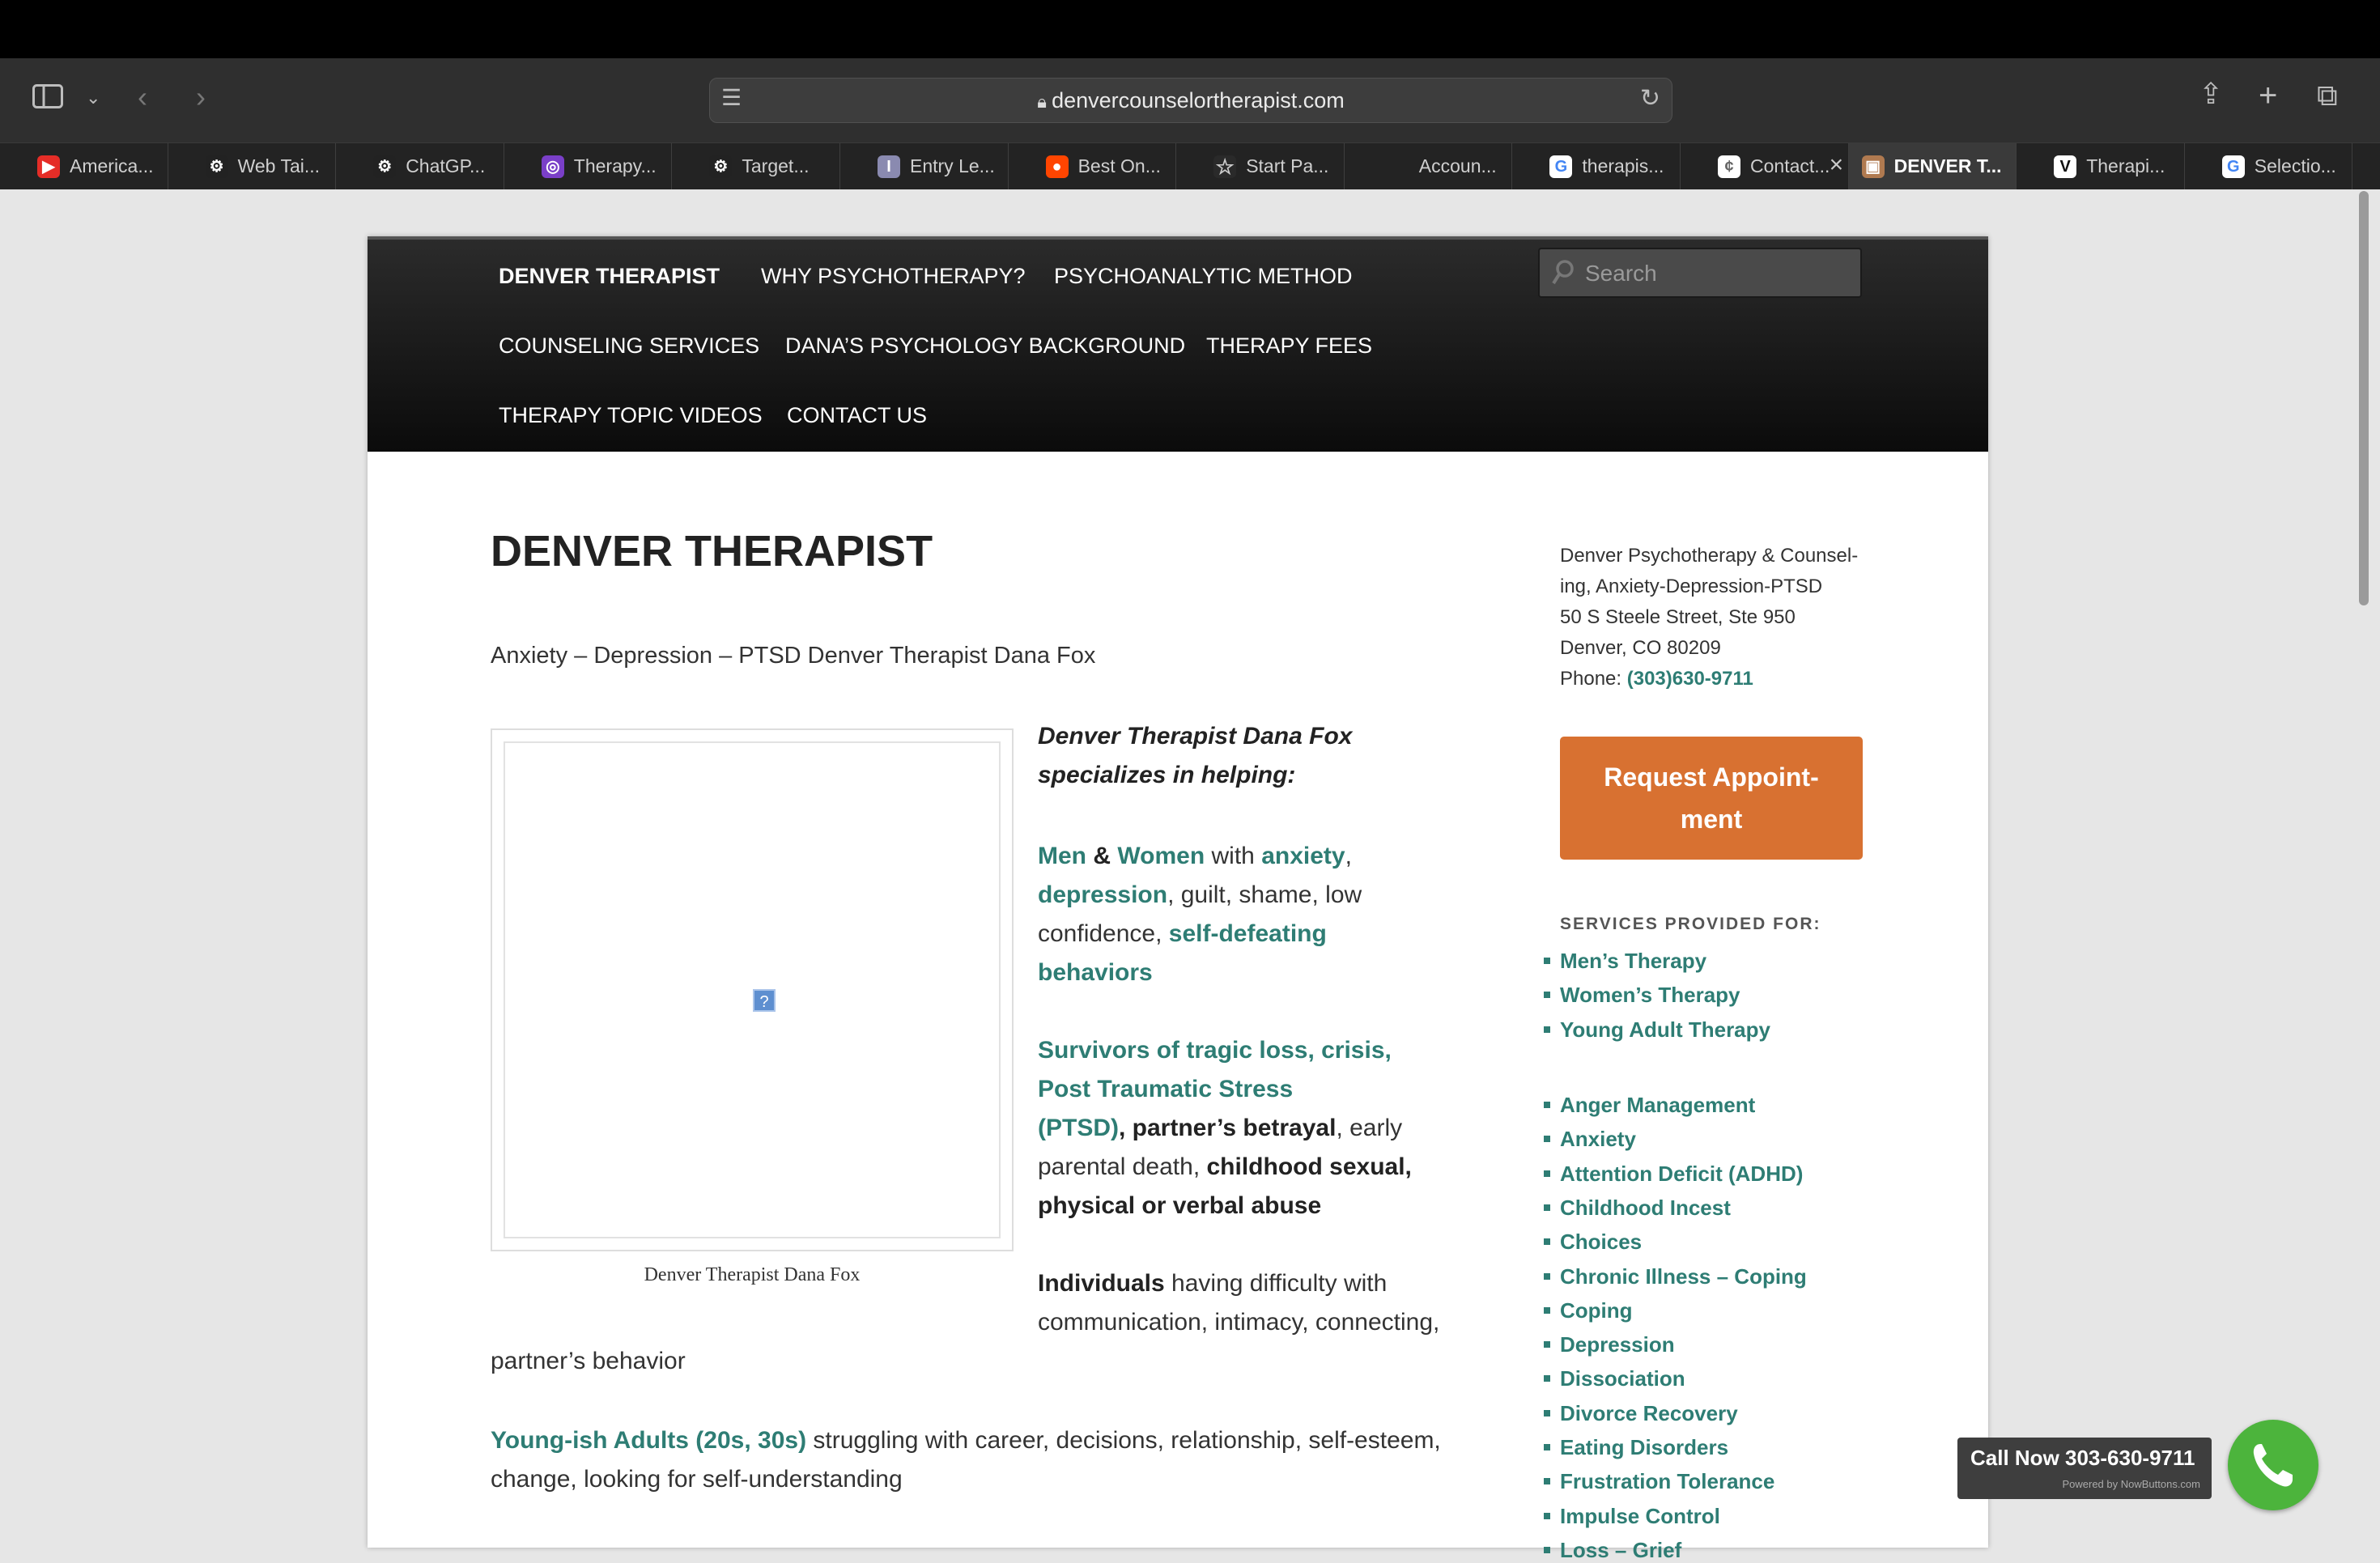 The width and height of the screenshot is (2380, 1563). Describe the element at coordinates (1276, 1283) in the screenshot. I see `text: having difficulty with` at that location.